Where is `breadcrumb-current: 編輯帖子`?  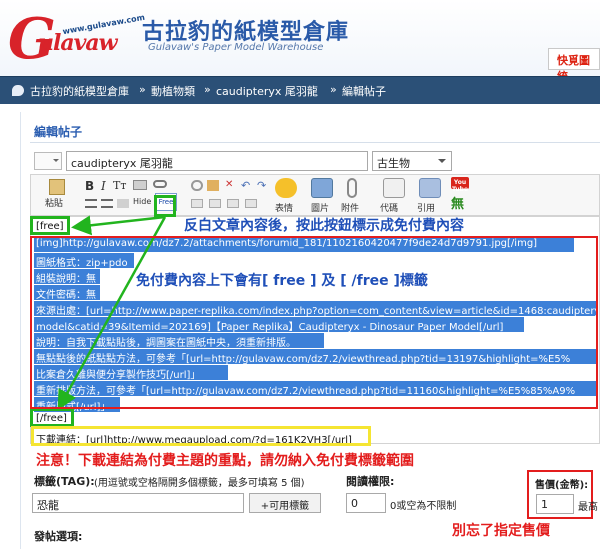
breadcrumb-current: 編輯帖子 is located at coordinates (364, 91).